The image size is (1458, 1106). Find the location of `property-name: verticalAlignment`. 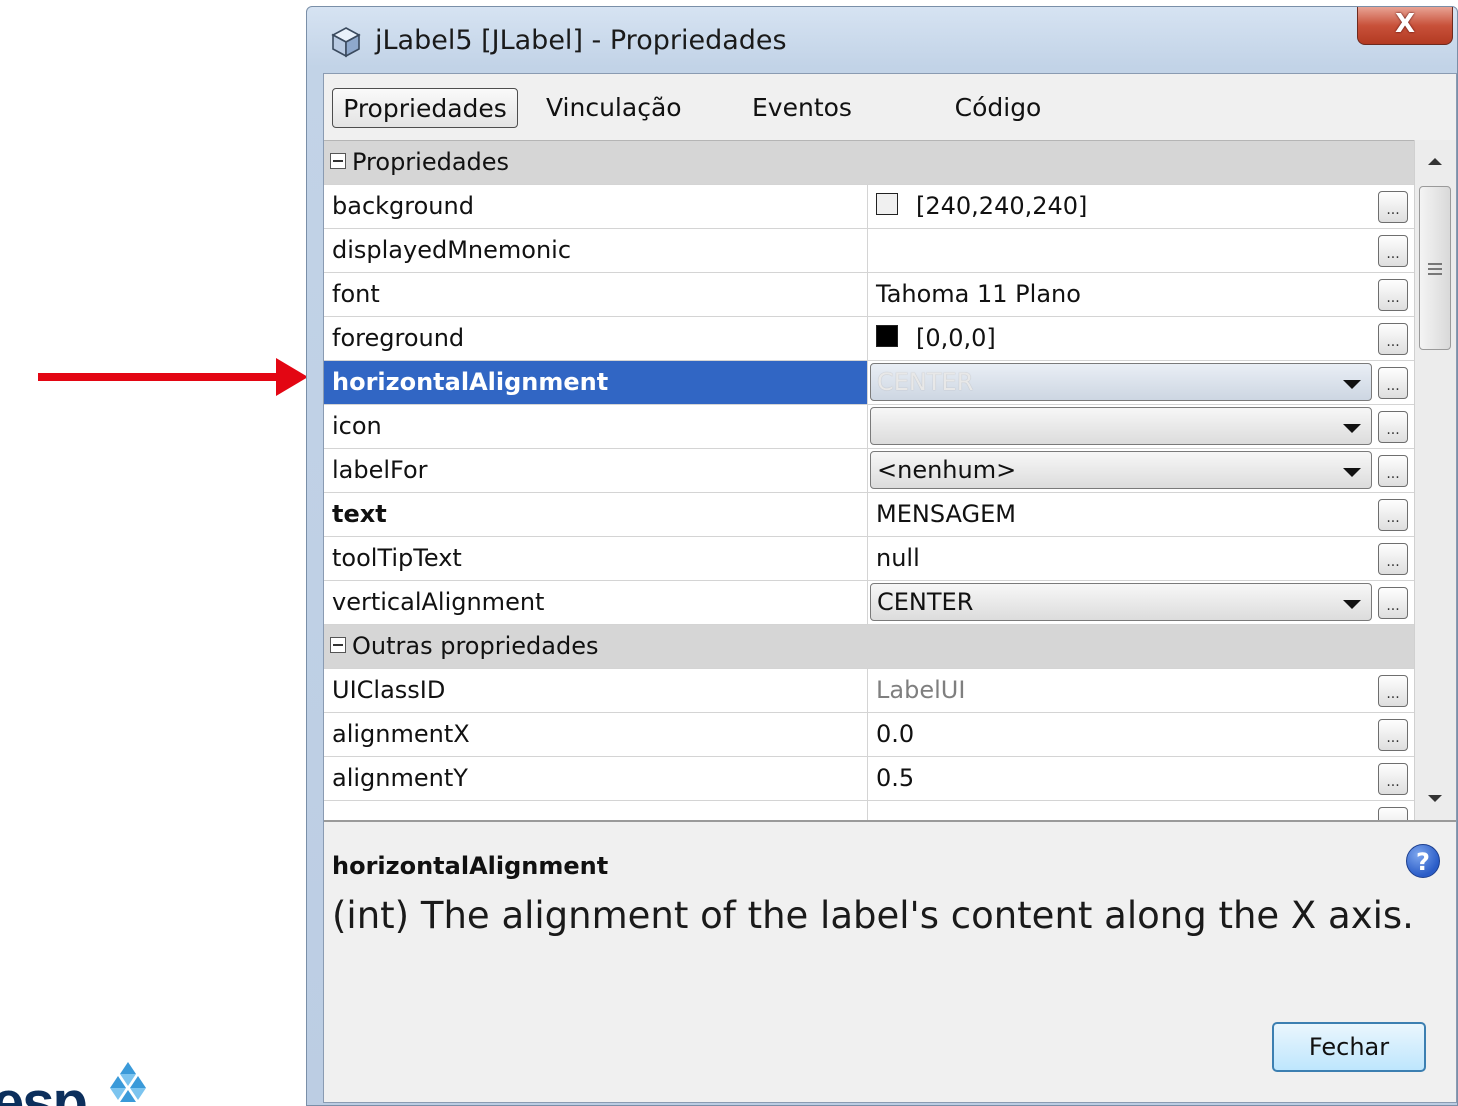

property-name: verticalAlignment is located at coordinates (596, 602).